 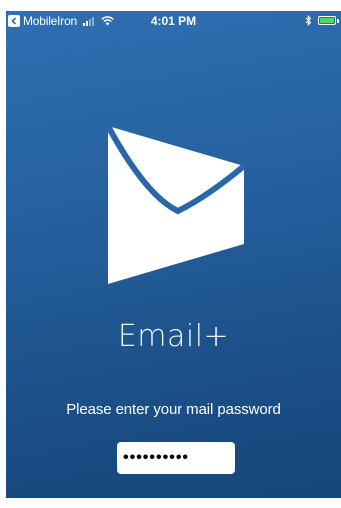 What do you see at coordinates (308, 20) in the screenshot?
I see `bluetooth-icon` at bounding box center [308, 20].